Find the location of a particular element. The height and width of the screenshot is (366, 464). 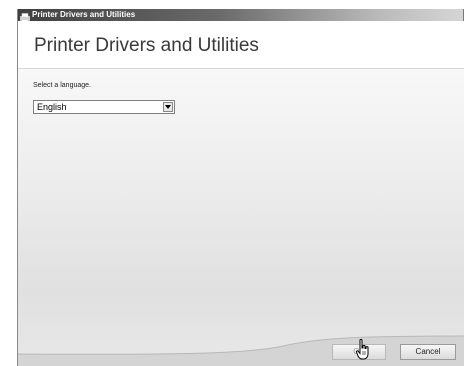

header-banner: Printer Drivers and Utilities is located at coordinates (241, 45).